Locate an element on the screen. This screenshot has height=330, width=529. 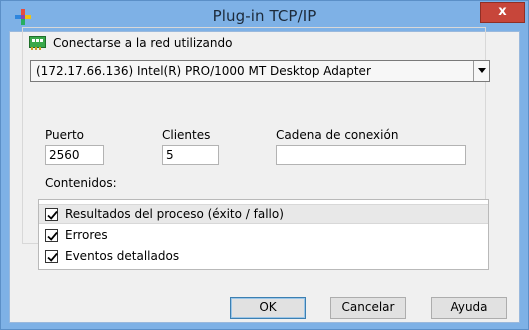
list-item: Resultados del proceso (éxito / fallo) is located at coordinates (263, 214).